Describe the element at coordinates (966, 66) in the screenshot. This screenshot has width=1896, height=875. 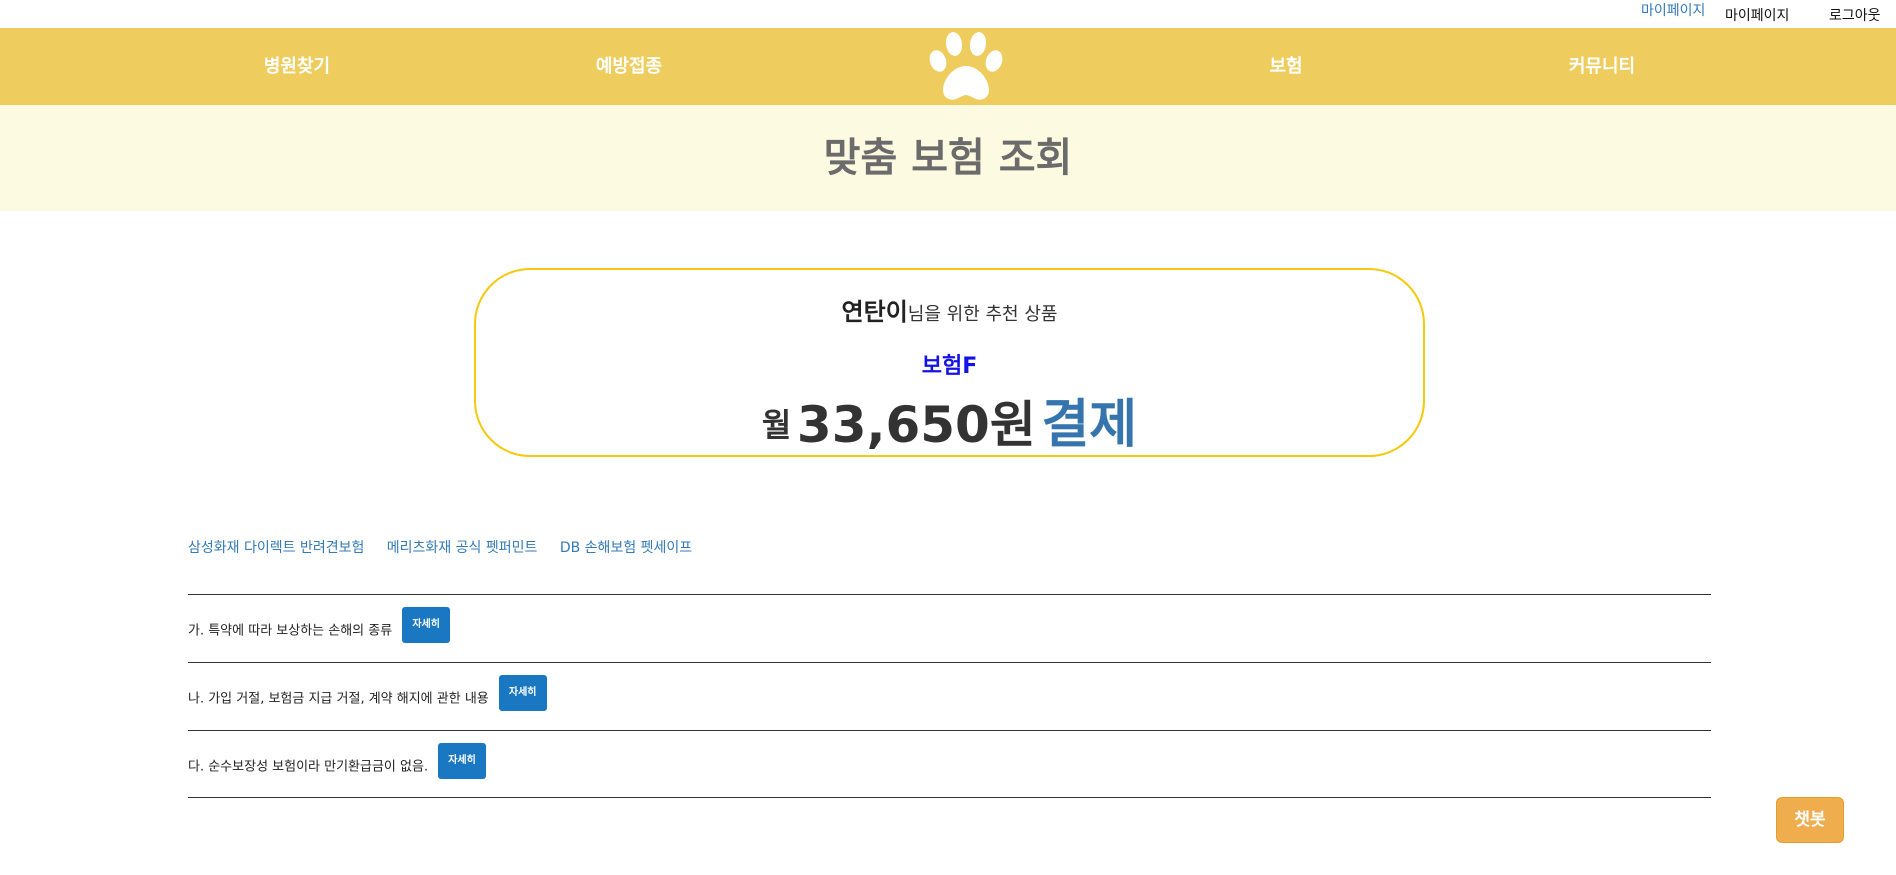
I see `paw-icon` at that location.